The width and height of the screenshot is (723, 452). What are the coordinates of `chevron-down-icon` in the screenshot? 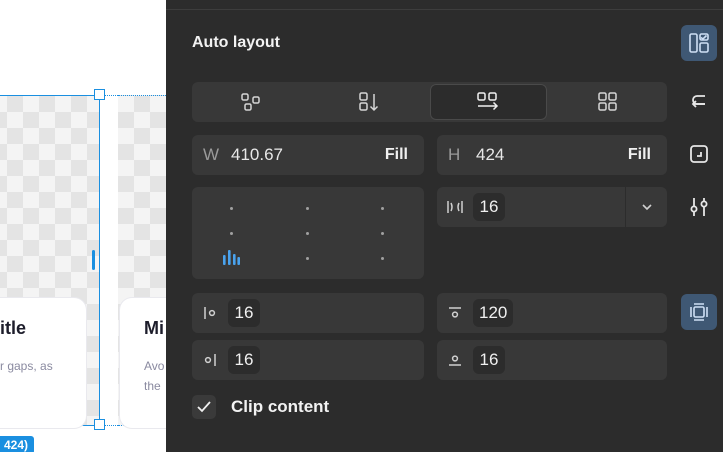 It's located at (646, 207).